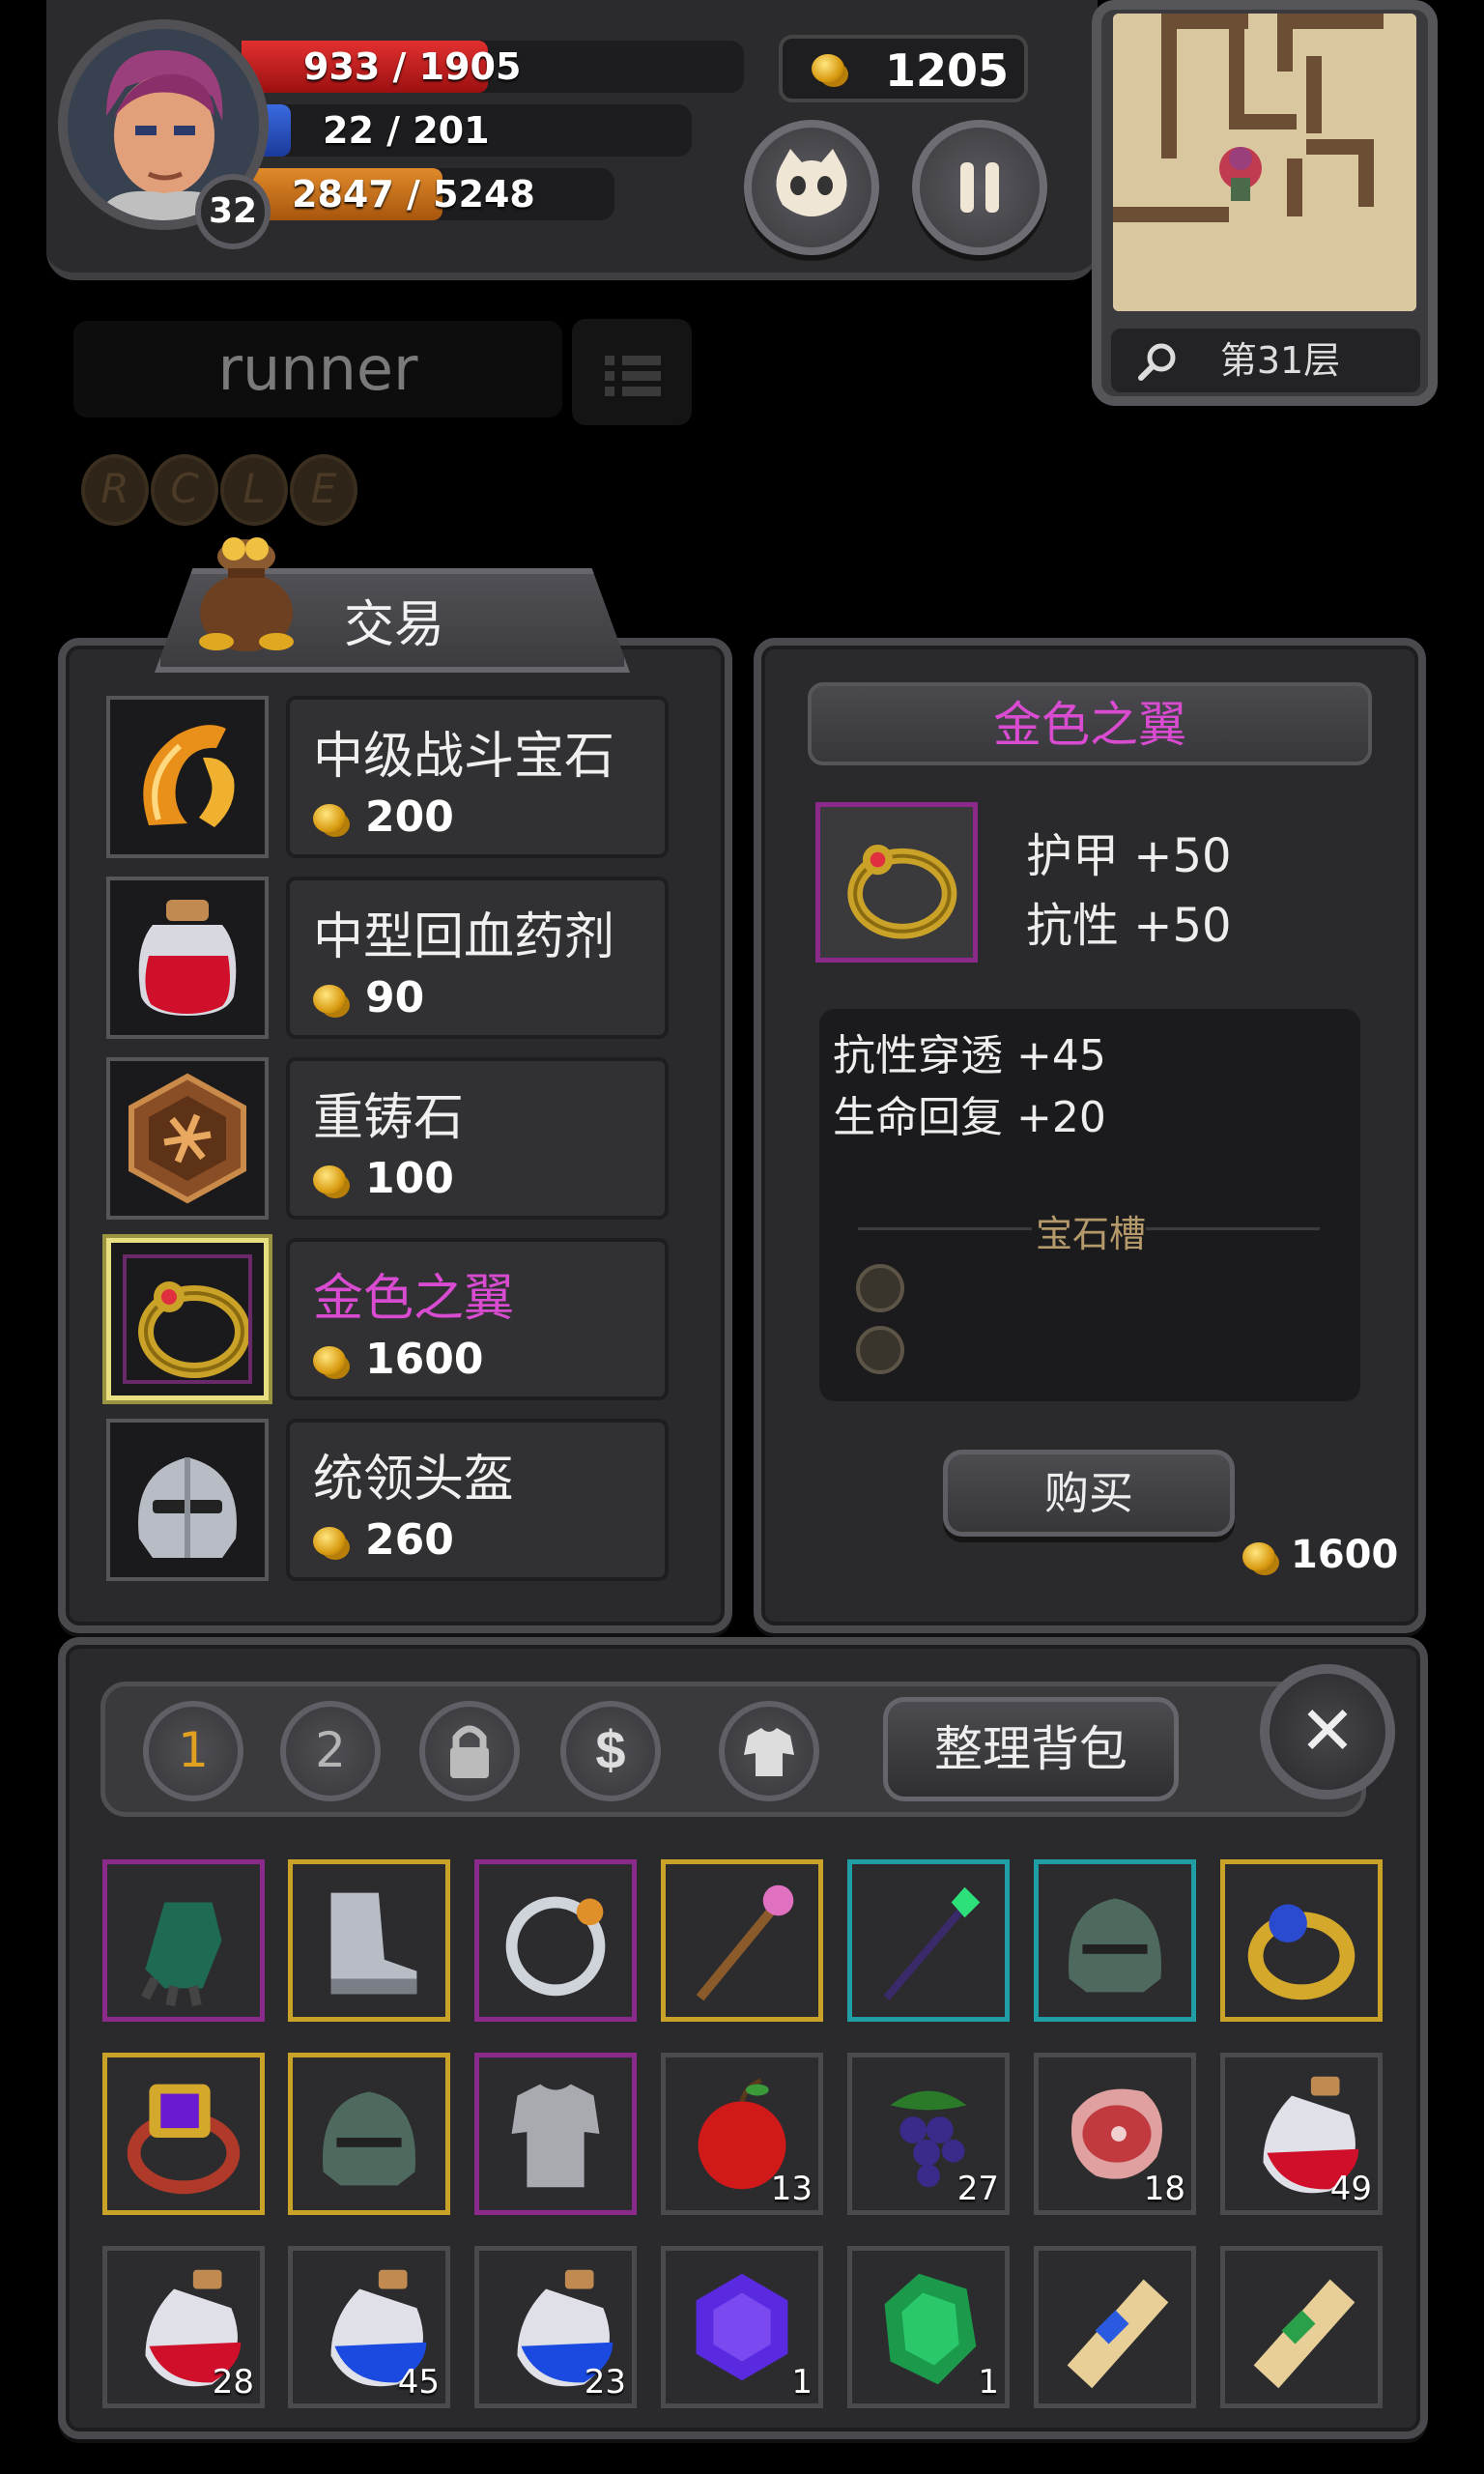 Image resolution: width=1484 pixels, height=2474 pixels. What do you see at coordinates (1031, 1749) in the screenshot?
I see `sort-bag-button: 整理背包` at bounding box center [1031, 1749].